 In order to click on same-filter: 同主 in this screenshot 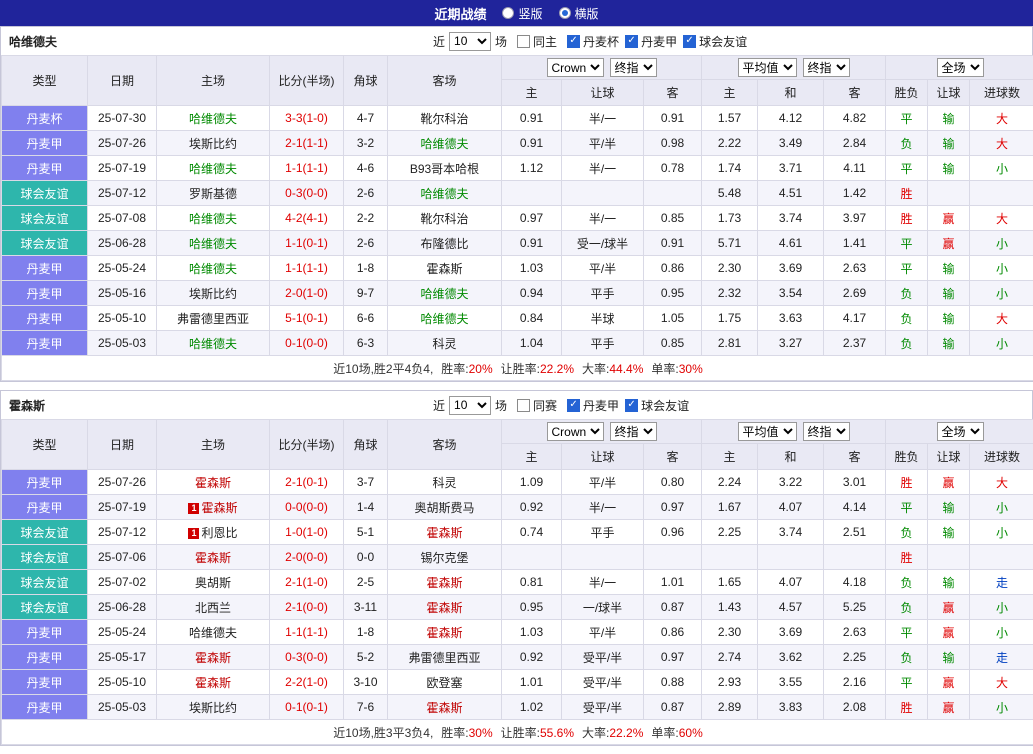, I will do `click(537, 41)`.